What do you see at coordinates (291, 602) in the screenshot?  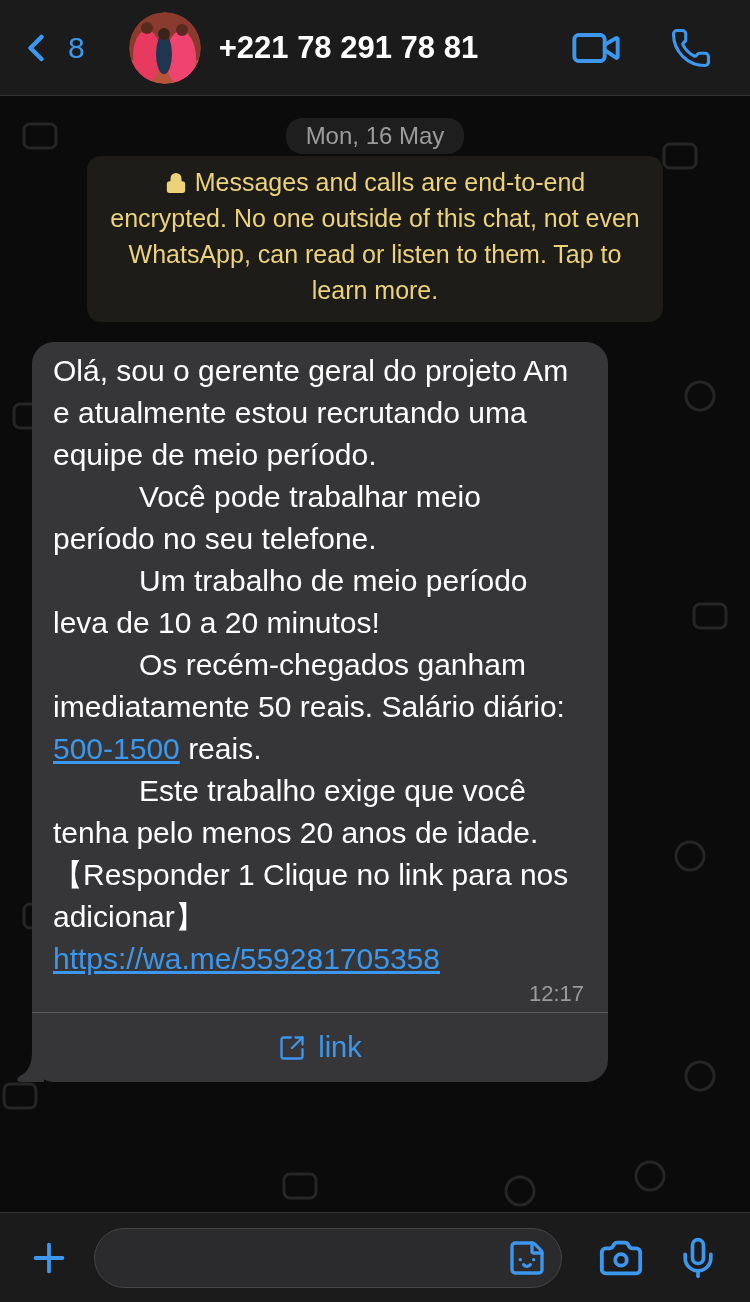 I see `message-text: Um trabalho de meio período leva de 10 a 20 minutos!` at bounding box center [291, 602].